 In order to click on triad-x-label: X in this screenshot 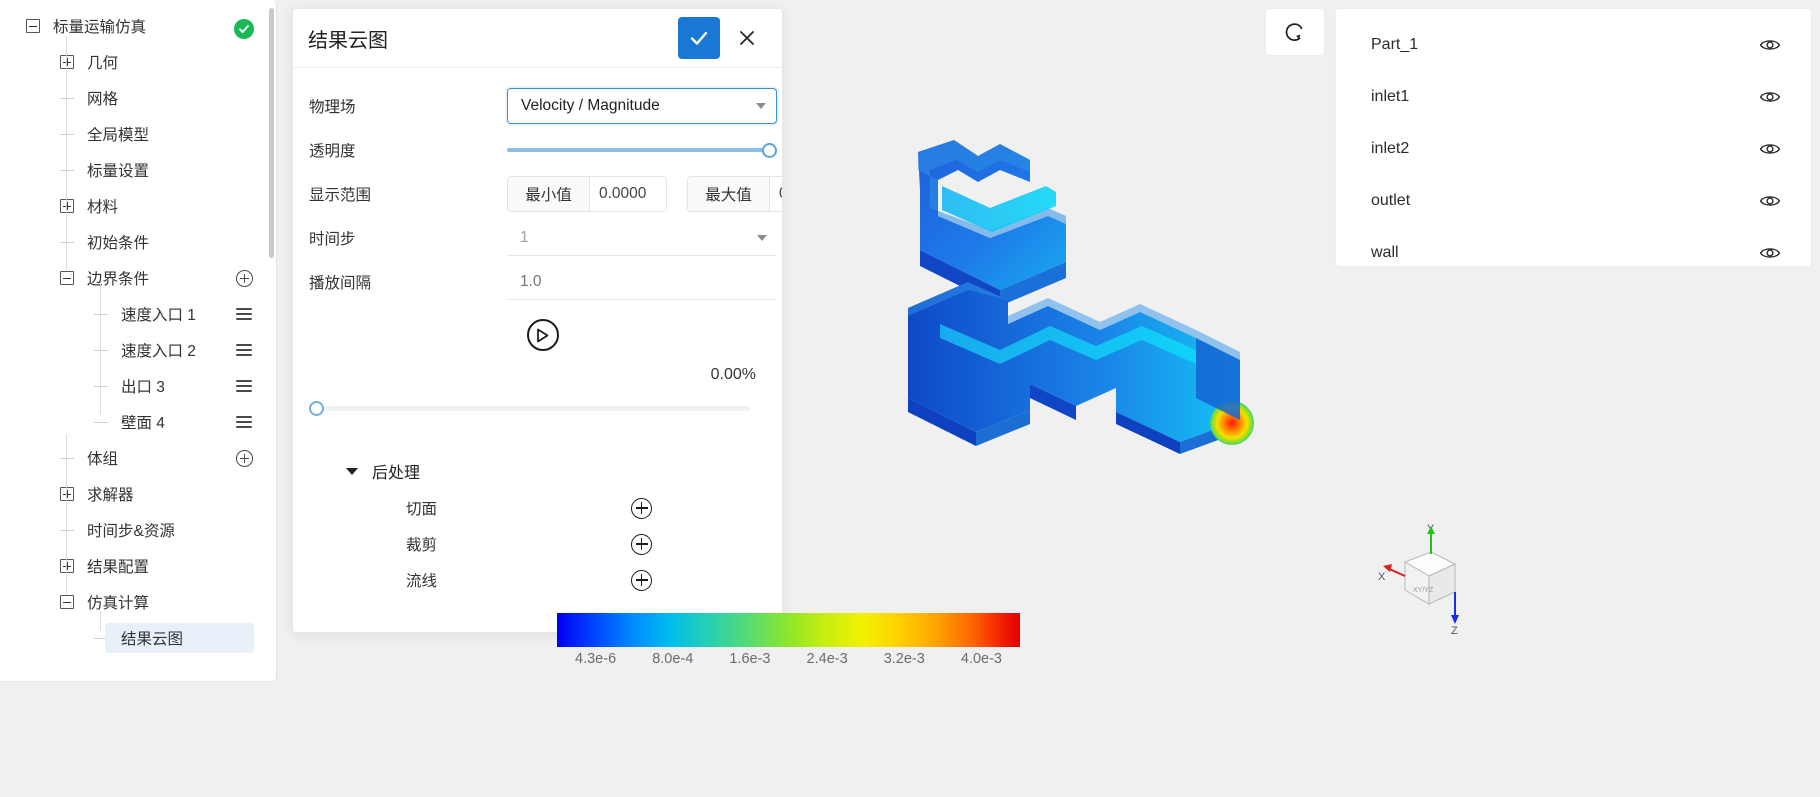, I will do `click(1382, 577)`.